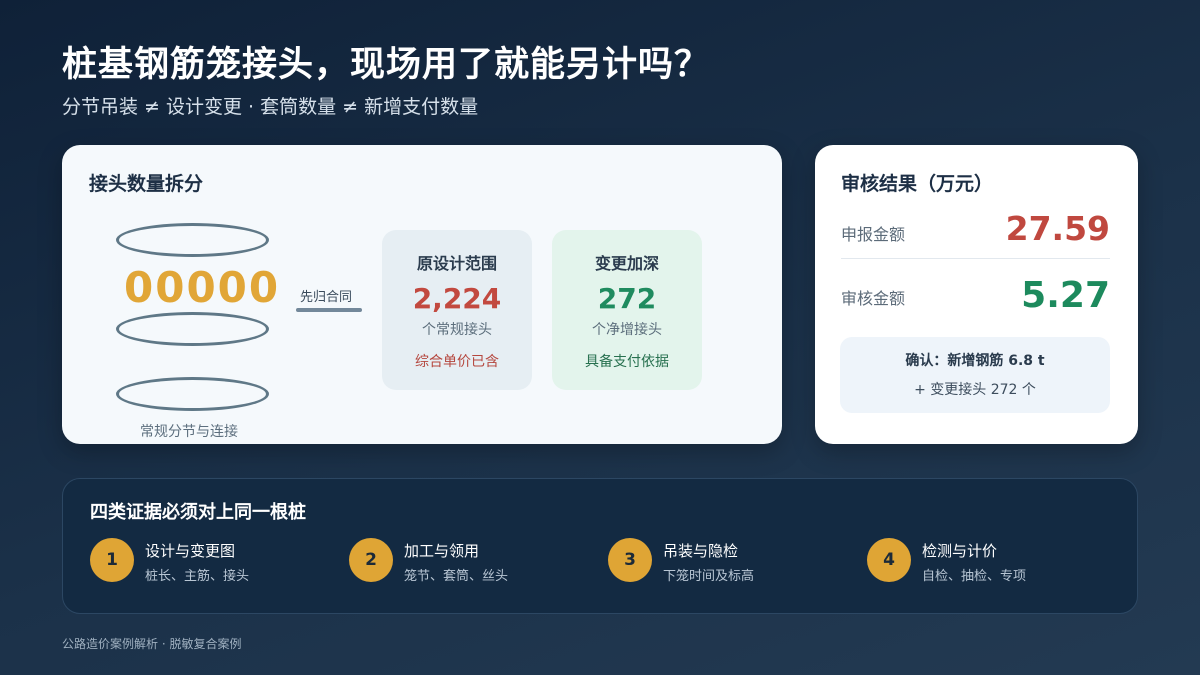 This screenshot has width=1200, height=675. I want to click on cage-ring-bottom, so click(192, 394).